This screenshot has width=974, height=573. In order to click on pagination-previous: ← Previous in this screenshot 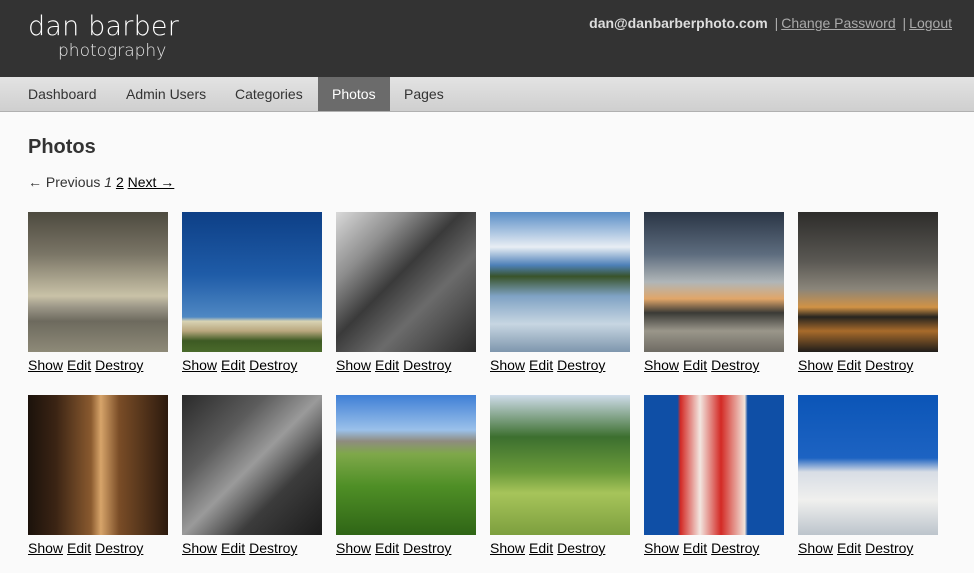, I will do `click(64, 182)`.